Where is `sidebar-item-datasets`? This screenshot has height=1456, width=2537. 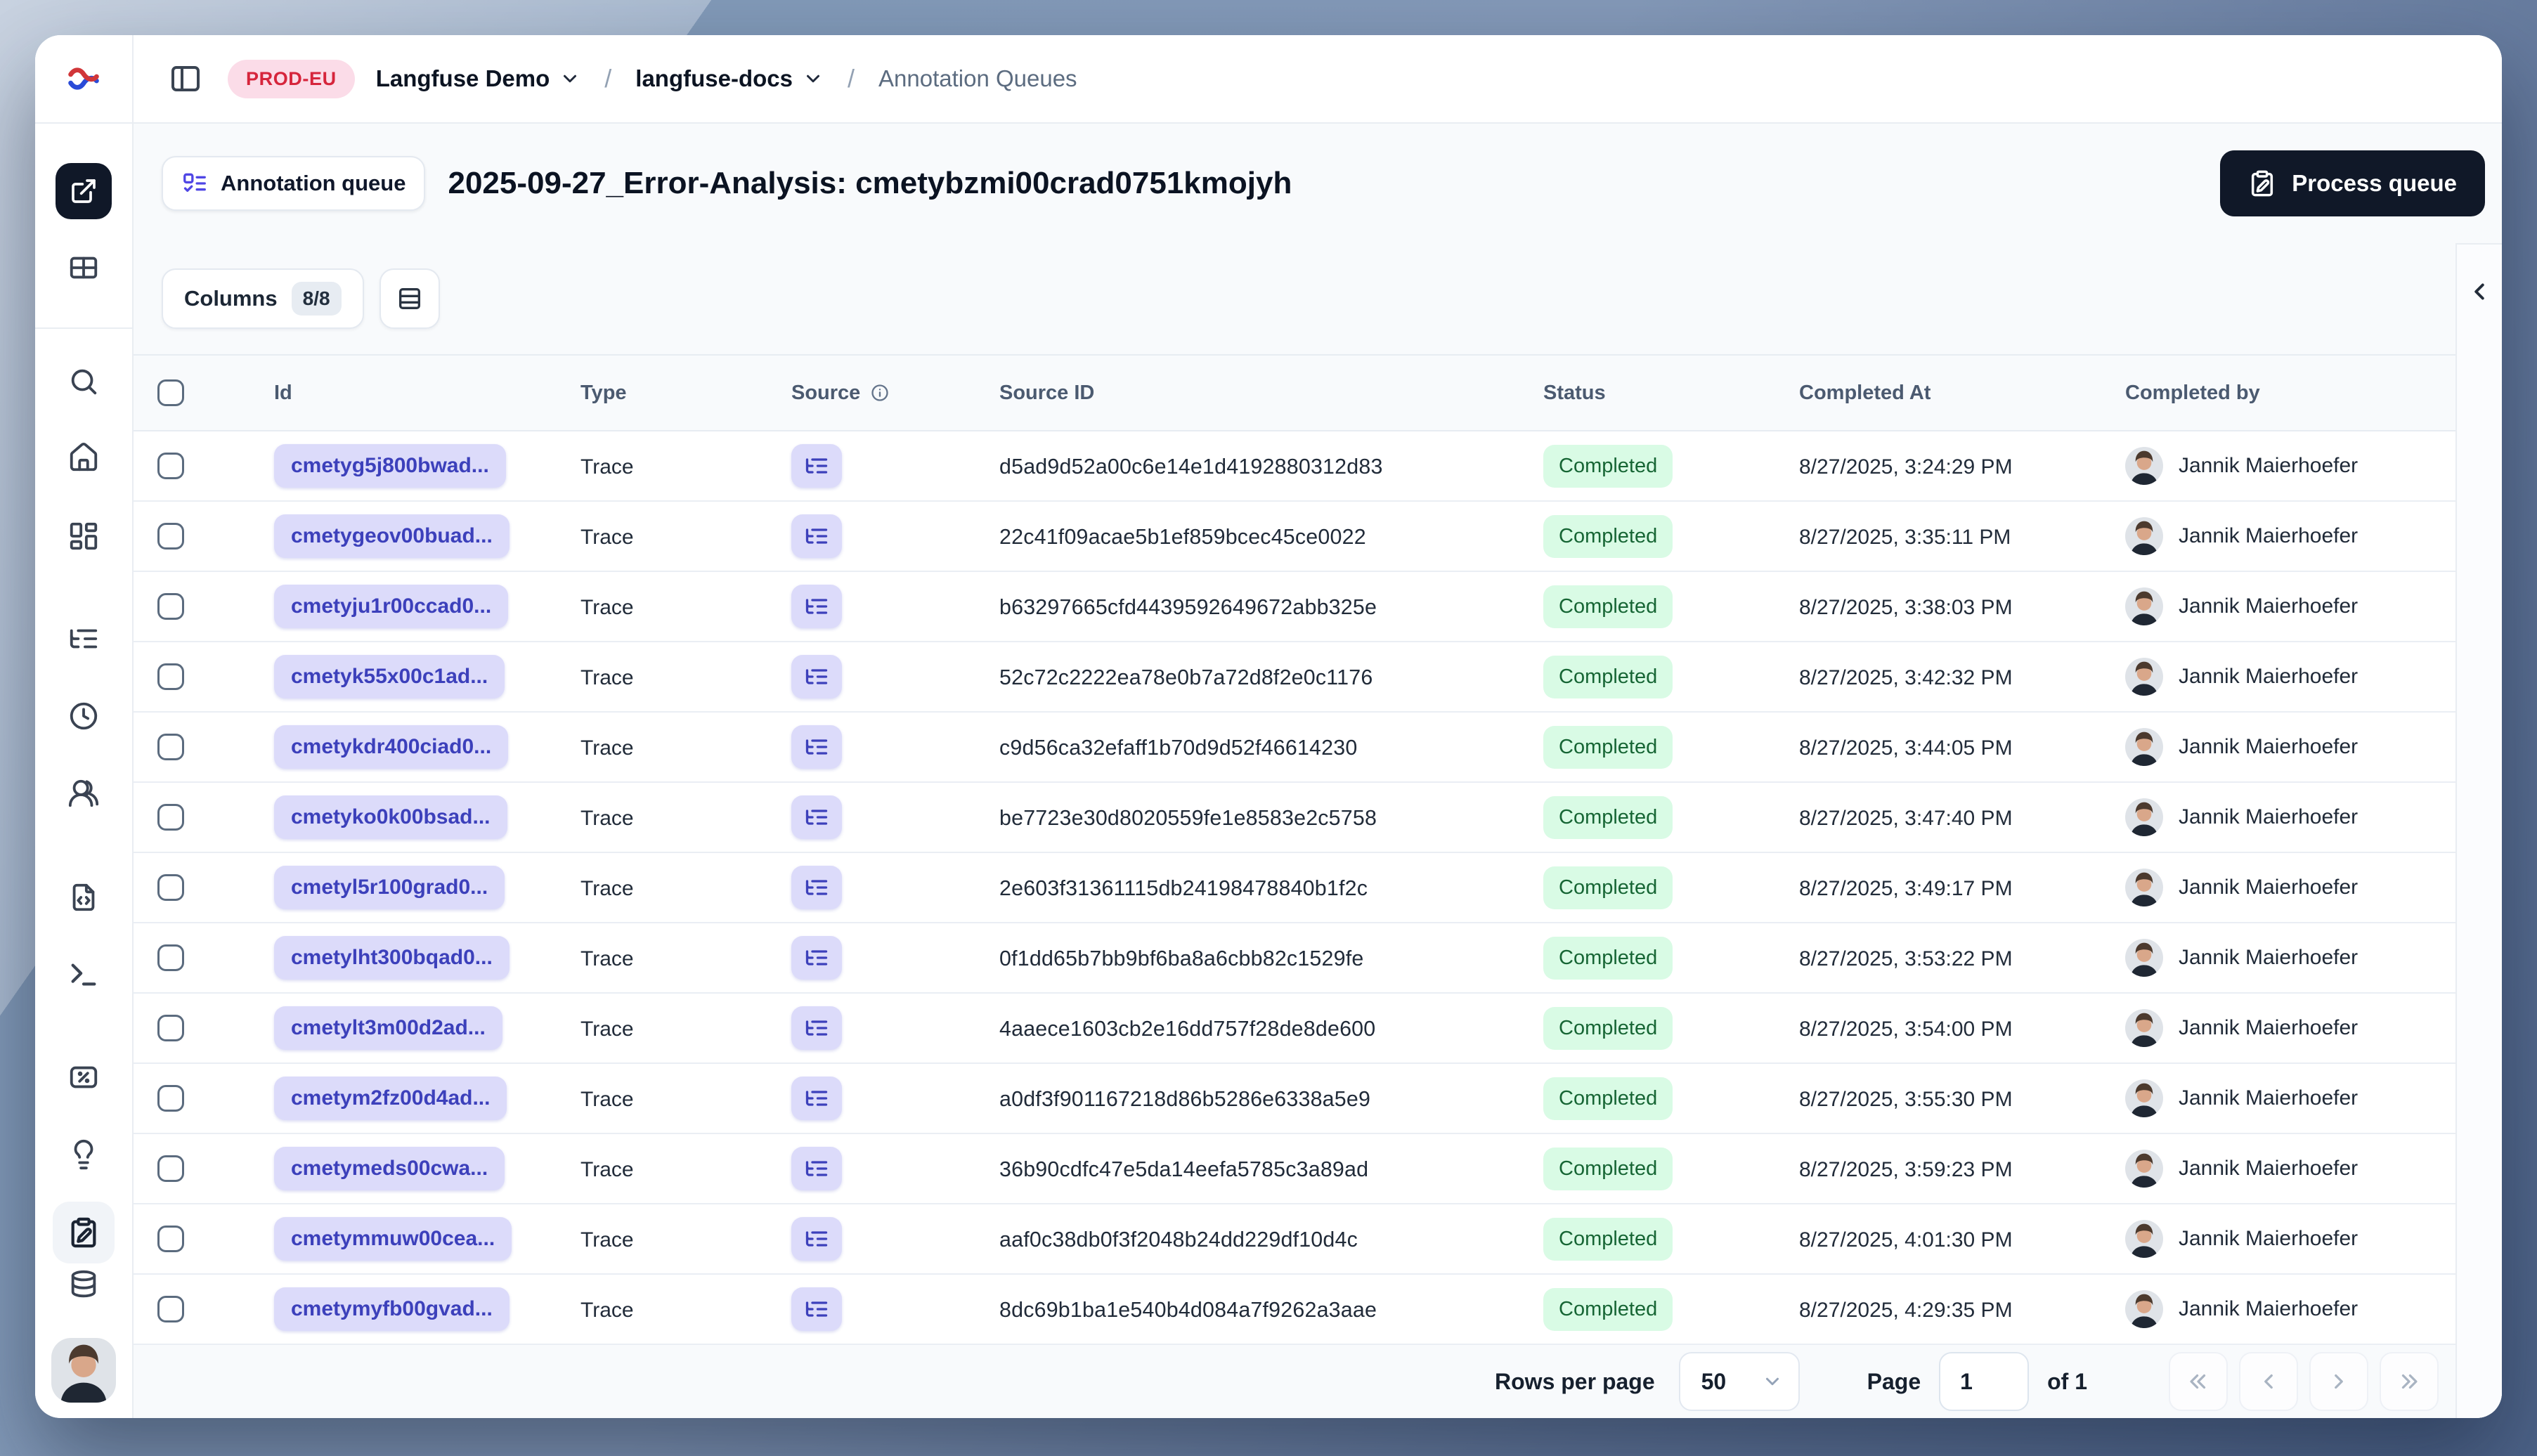
sidebar-item-datasets is located at coordinates (84, 1285).